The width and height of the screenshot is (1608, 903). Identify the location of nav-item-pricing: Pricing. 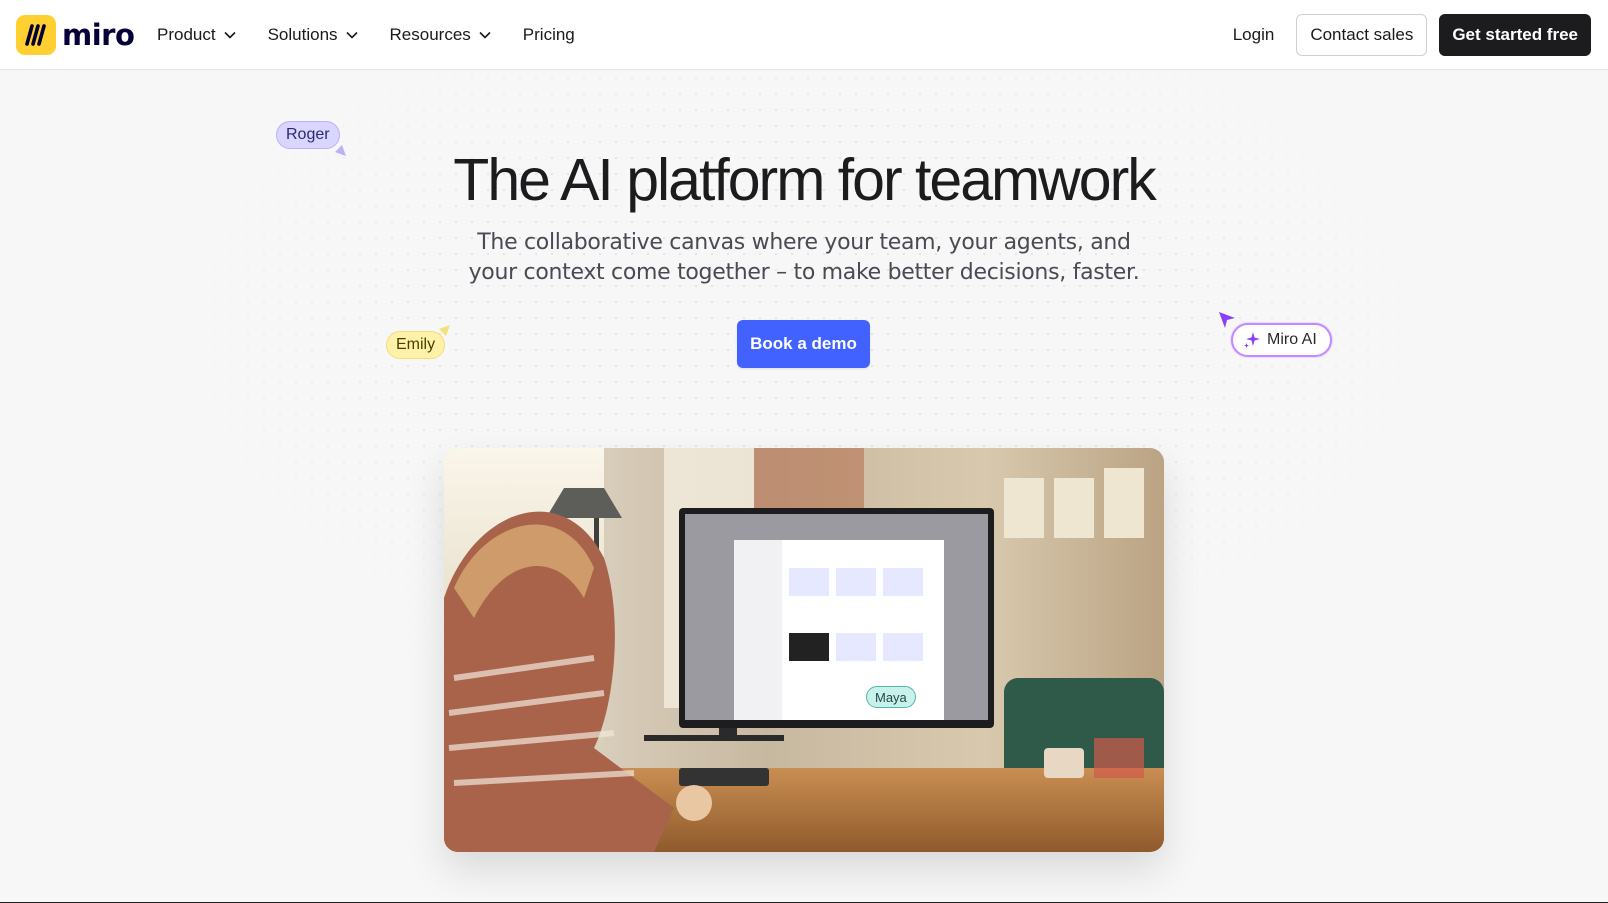
(549, 35).